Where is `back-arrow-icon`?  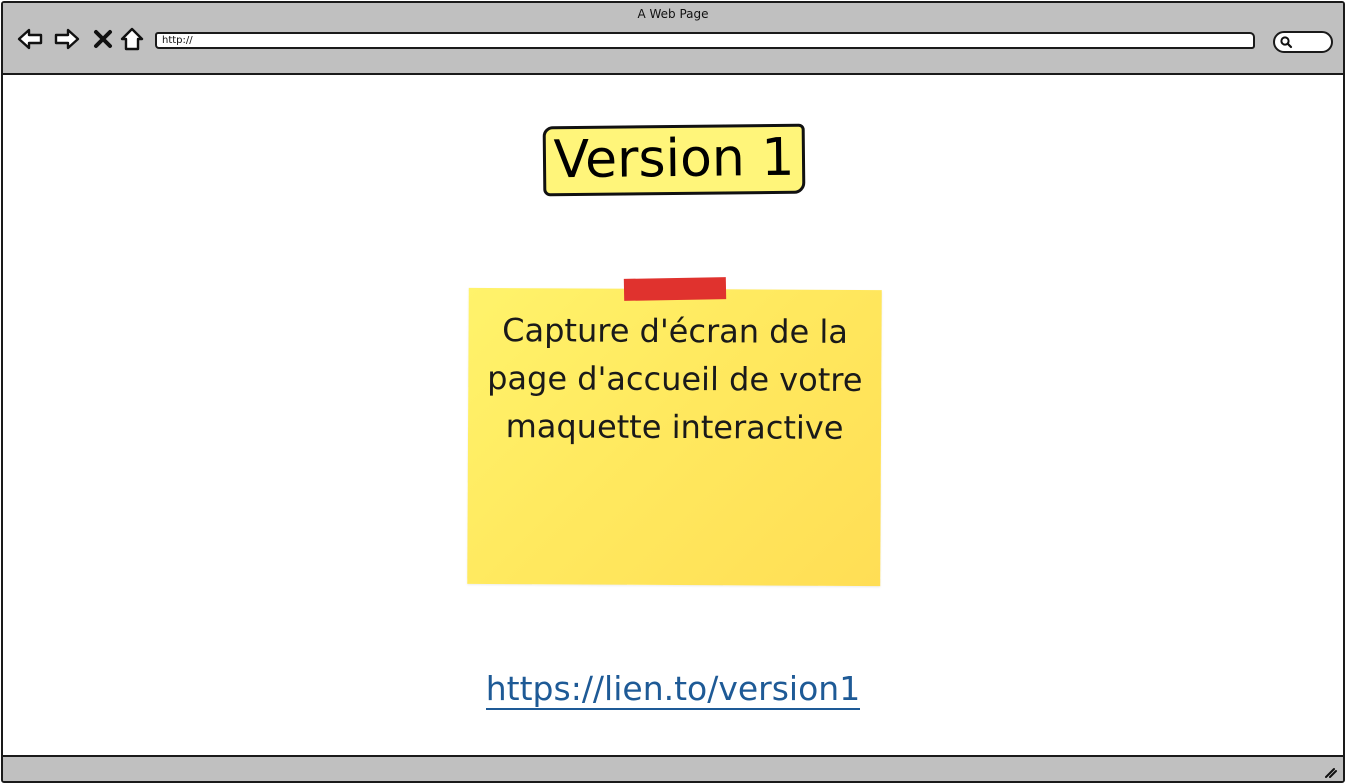
back-arrow-icon is located at coordinates (30, 39).